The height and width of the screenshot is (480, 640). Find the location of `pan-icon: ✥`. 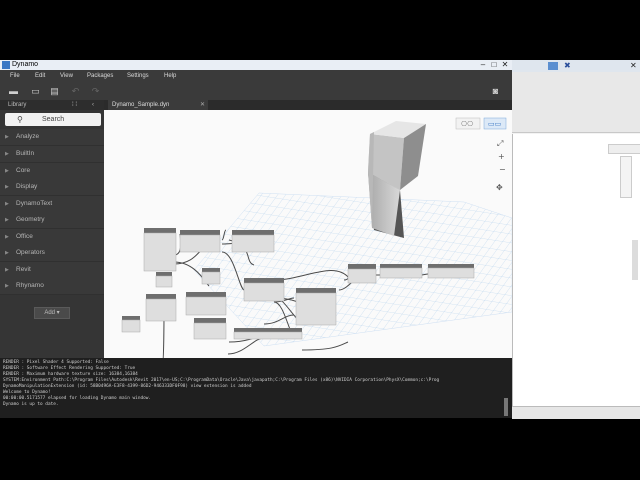

pan-icon: ✥ is located at coordinates (499, 187).